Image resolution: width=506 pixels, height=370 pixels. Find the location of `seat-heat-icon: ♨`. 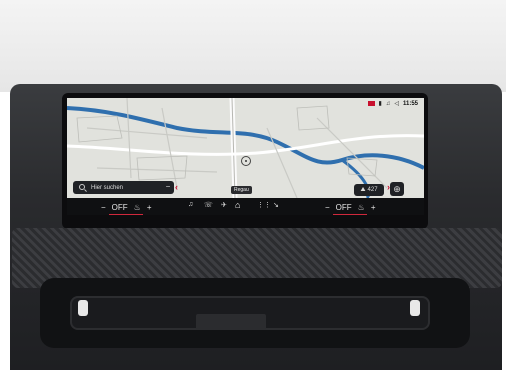

seat-heat-icon: ♨ is located at coordinates (137, 207).